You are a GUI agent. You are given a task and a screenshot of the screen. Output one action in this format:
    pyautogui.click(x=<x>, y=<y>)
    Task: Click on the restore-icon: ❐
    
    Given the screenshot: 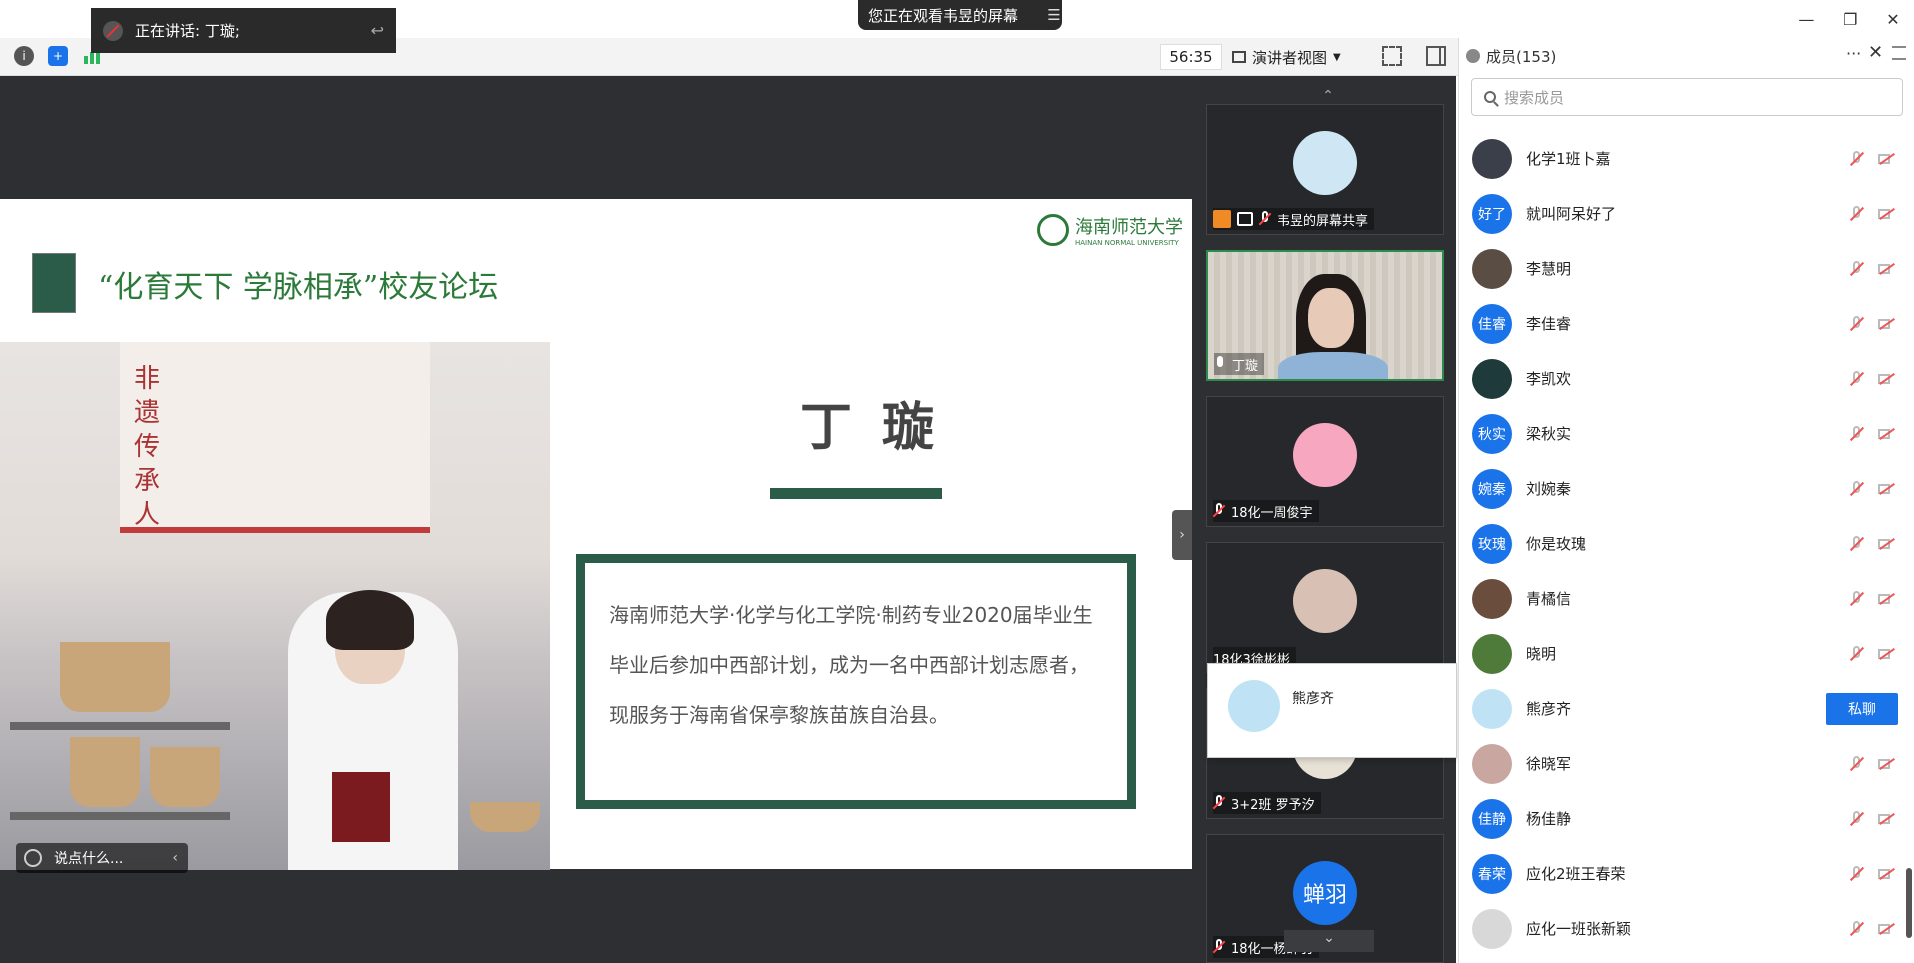 What is the action you would take?
    pyautogui.click(x=1850, y=19)
    